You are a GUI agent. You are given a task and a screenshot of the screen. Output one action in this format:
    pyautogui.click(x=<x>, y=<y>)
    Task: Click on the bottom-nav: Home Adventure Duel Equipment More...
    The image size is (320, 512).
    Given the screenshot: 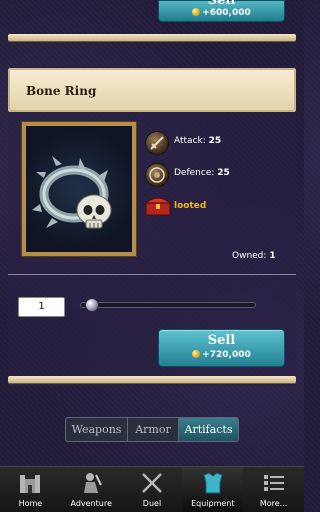 What is the action you would take?
    pyautogui.click(x=152, y=489)
    